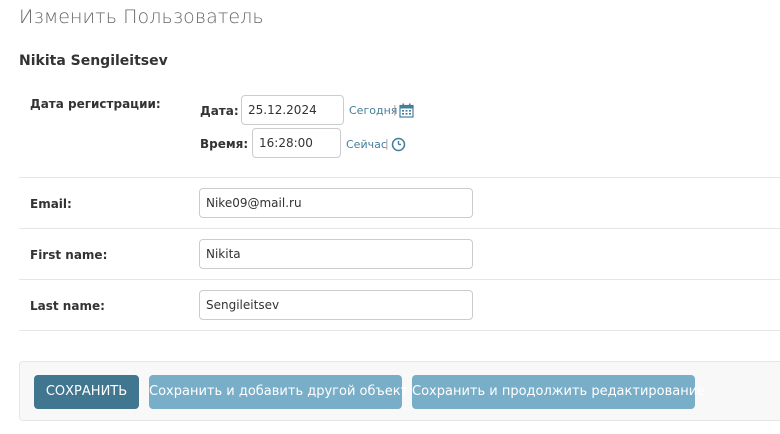  I want to click on save-button: СОХРАНИТЬ, so click(86, 392).